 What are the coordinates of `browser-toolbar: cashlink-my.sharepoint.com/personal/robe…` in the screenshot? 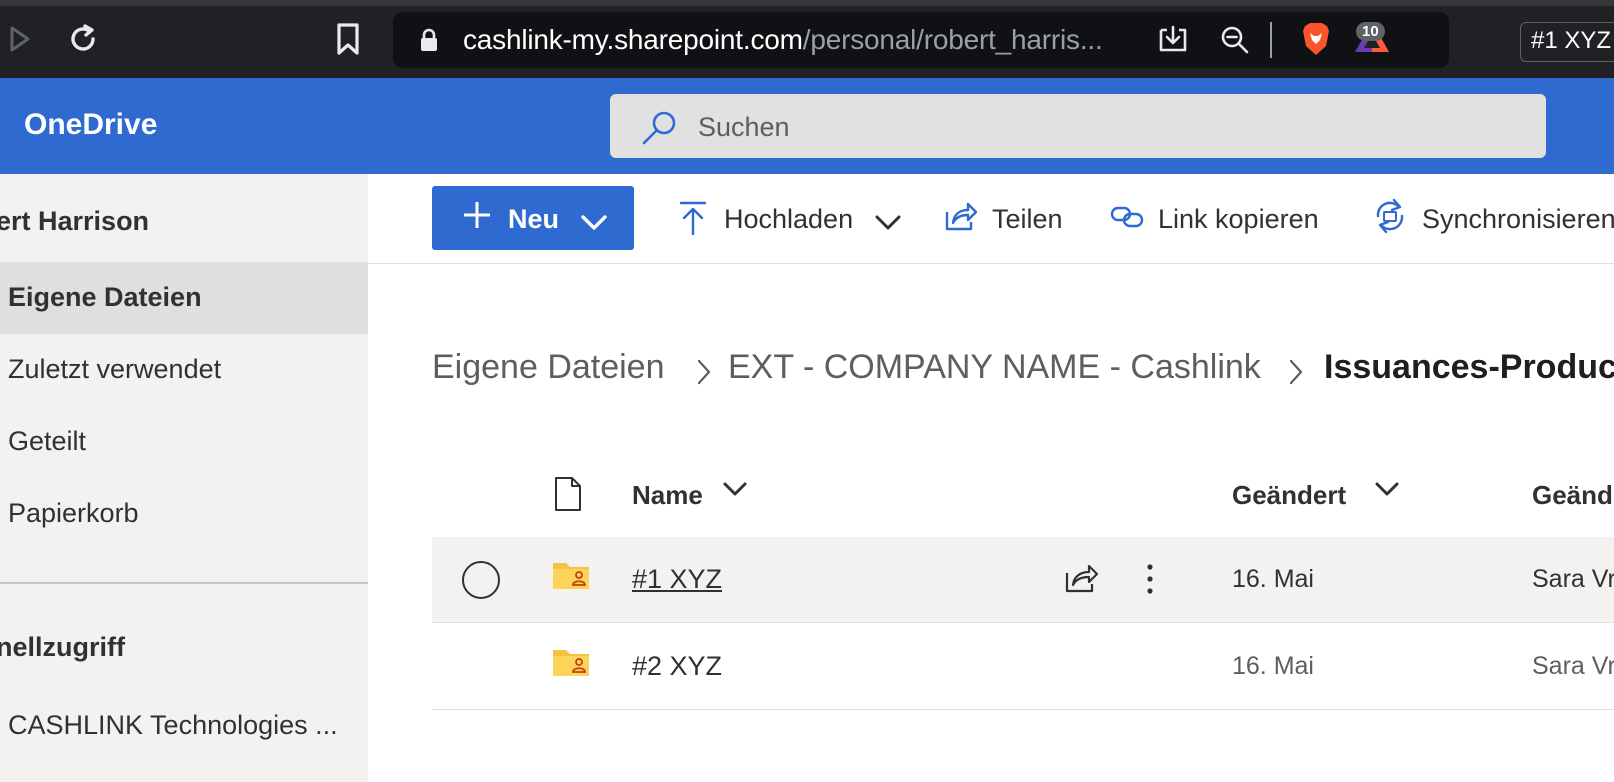 It's located at (807, 39).